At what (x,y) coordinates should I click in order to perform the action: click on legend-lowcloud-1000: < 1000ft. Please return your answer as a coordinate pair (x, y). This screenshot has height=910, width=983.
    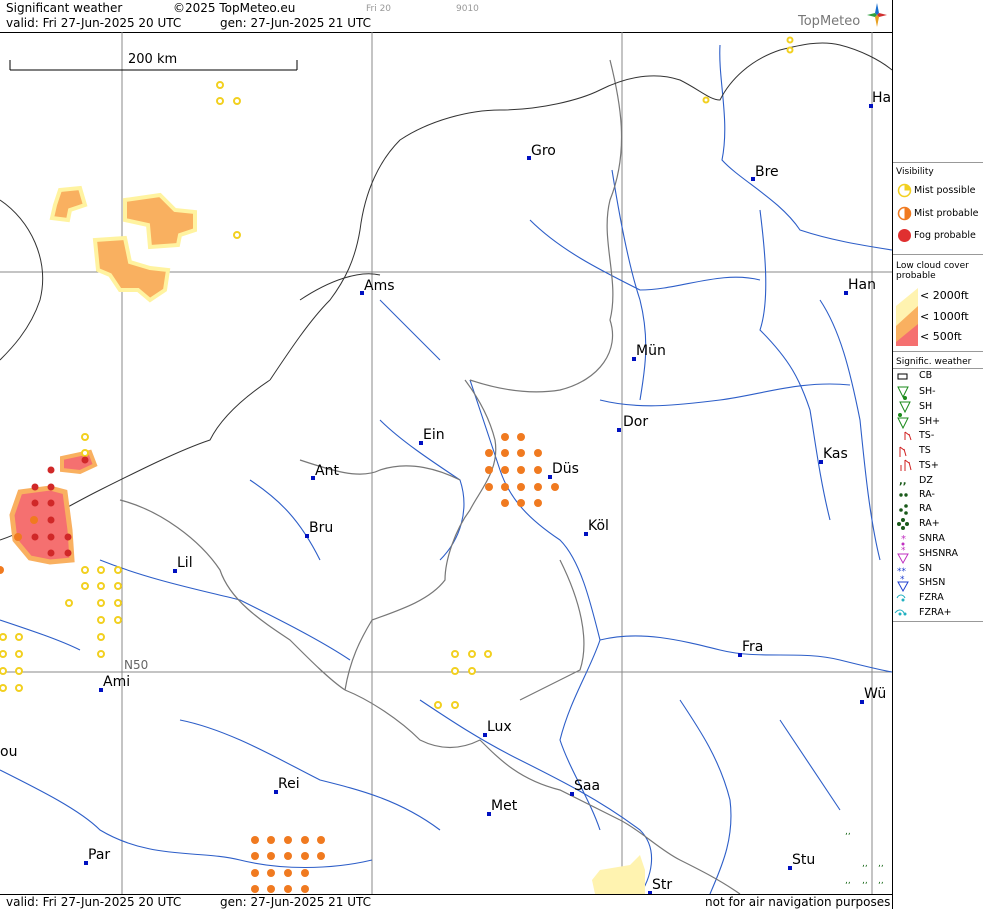
    Looking at the image, I should click on (944, 316).